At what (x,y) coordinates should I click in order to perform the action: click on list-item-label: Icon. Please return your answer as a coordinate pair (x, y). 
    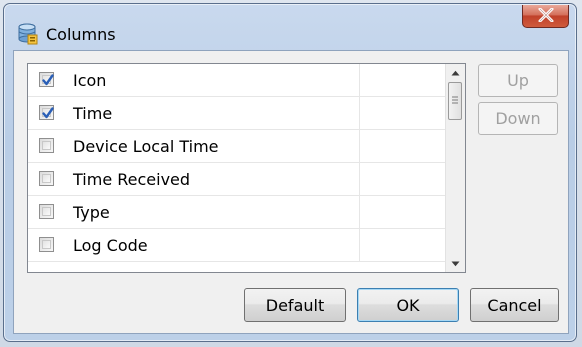
    Looking at the image, I should click on (90, 80).